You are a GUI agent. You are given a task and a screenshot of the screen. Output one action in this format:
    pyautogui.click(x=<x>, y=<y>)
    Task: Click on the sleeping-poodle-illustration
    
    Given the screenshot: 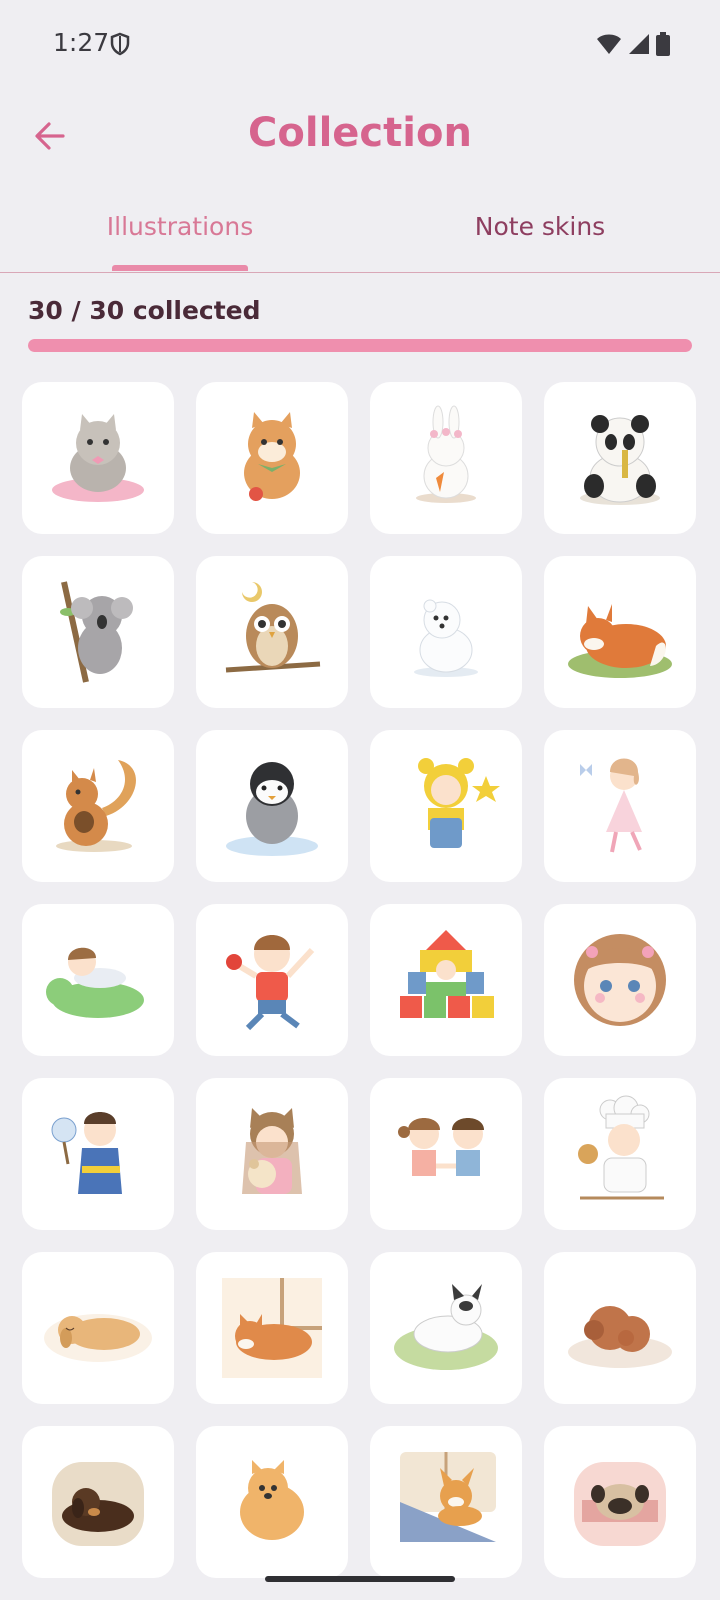 What is the action you would take?
    pyautogui.click(x=620, y=1328)
    